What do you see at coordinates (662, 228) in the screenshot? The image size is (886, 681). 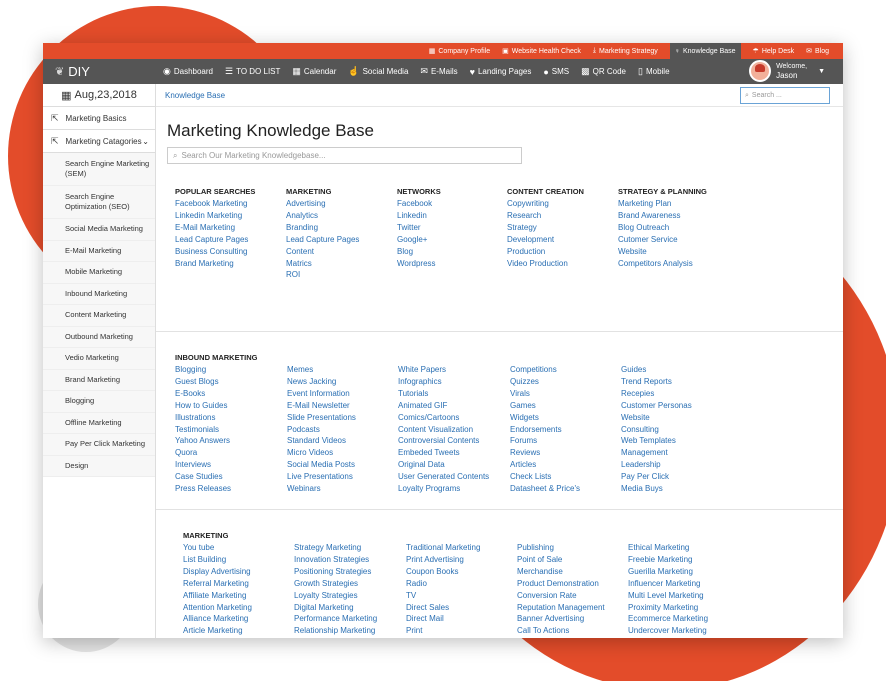 I see `kb-link: Blog Outreach` at bounding box center [662, 228].